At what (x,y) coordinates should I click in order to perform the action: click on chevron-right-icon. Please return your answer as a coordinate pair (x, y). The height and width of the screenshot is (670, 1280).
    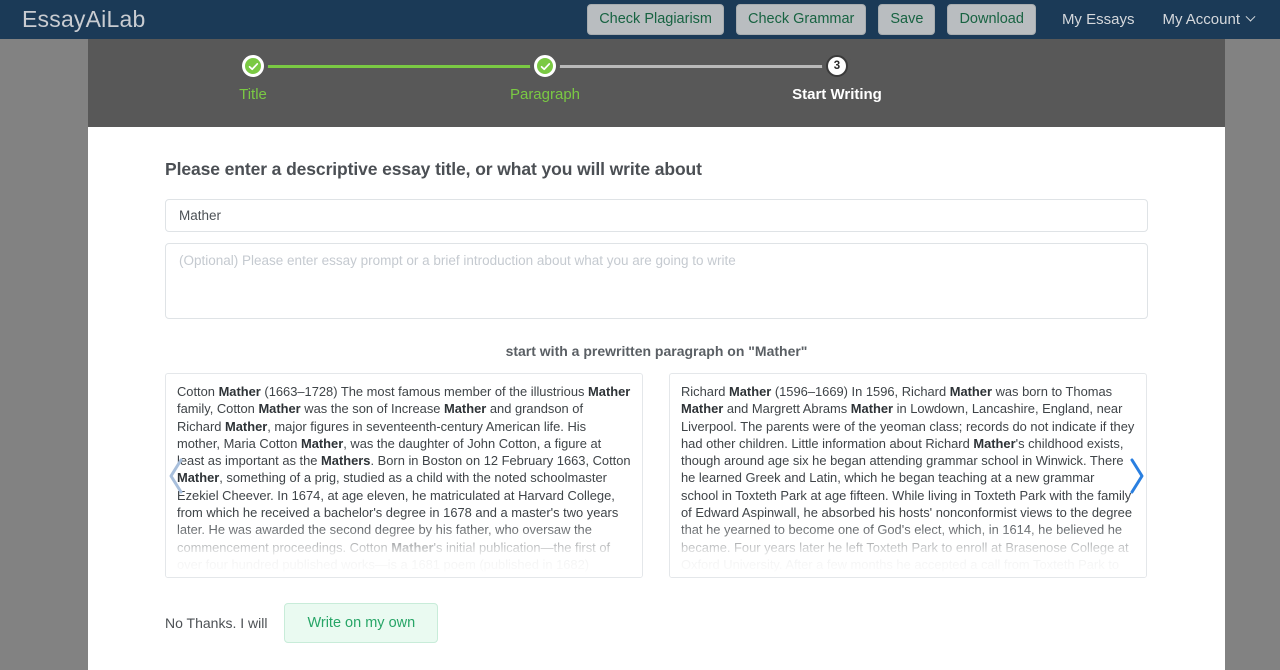
    Looking at the image, I should click on (1137, 476).